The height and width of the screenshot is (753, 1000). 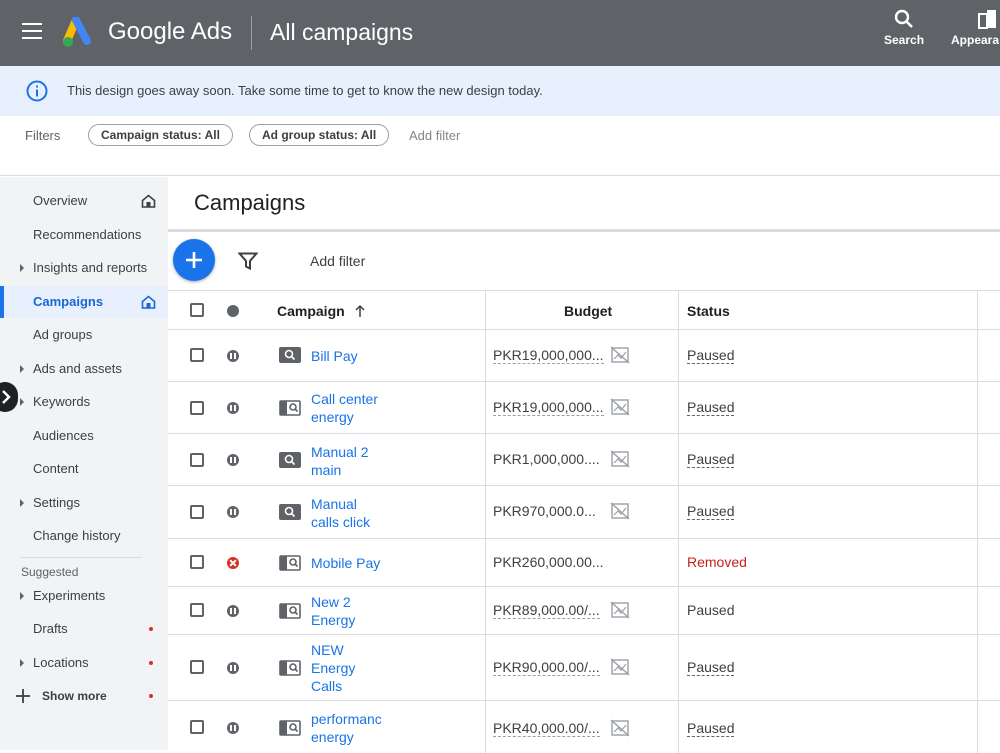 I want to click on sidebar-item-keywords: Keywords, so click(x=84, y=402).